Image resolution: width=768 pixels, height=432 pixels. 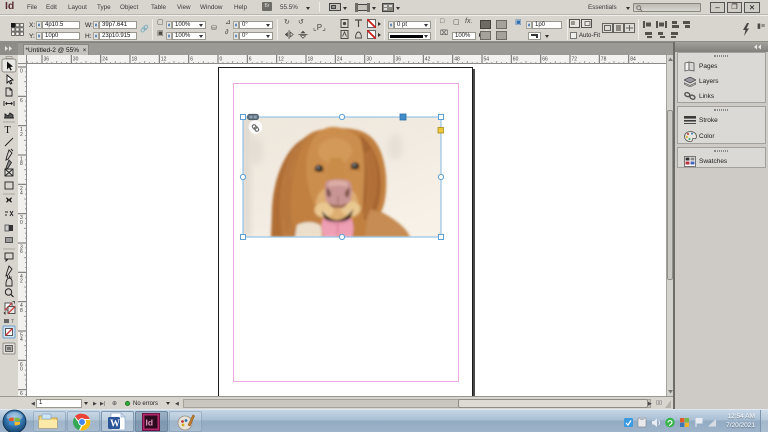 I want to click on svg-text: 66, so click(x=545, y=60).